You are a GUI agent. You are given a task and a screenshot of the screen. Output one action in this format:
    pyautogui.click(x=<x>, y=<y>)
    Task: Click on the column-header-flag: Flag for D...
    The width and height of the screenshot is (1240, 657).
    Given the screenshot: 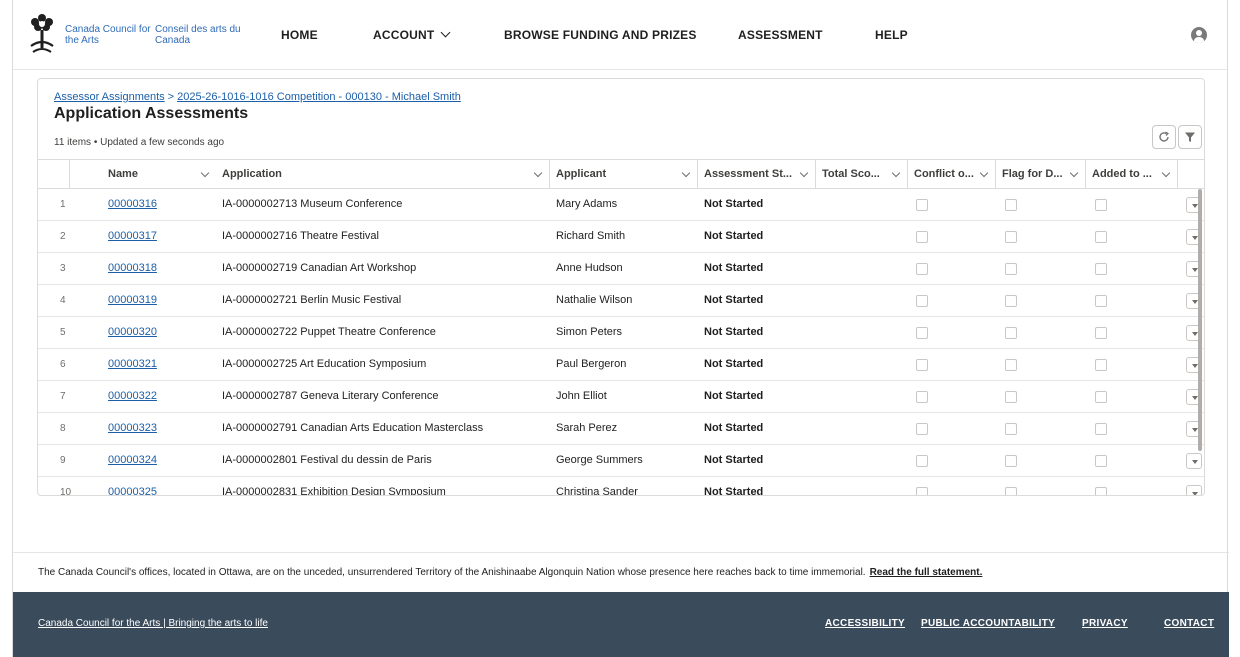 What is the action you would take?
    pyautogui.click(x=1041, y=174)
    